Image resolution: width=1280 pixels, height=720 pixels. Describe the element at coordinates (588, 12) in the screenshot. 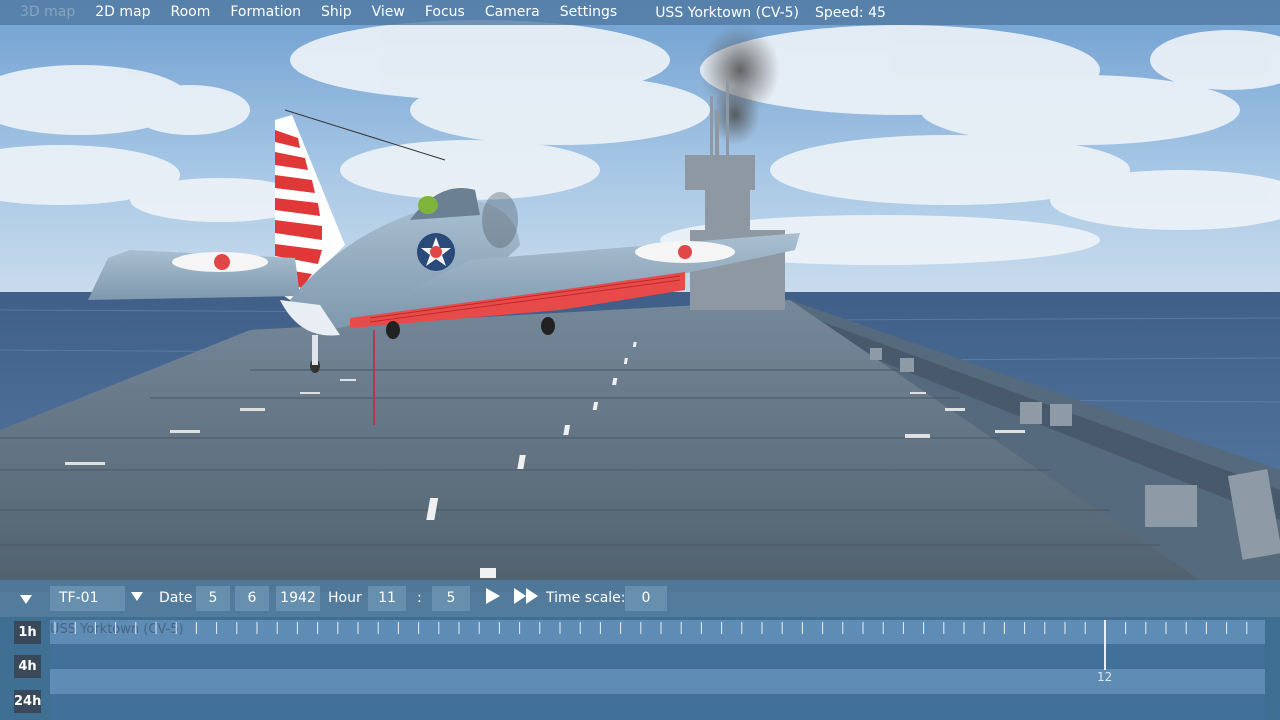

I see `menu-settings: Settings` at that location.